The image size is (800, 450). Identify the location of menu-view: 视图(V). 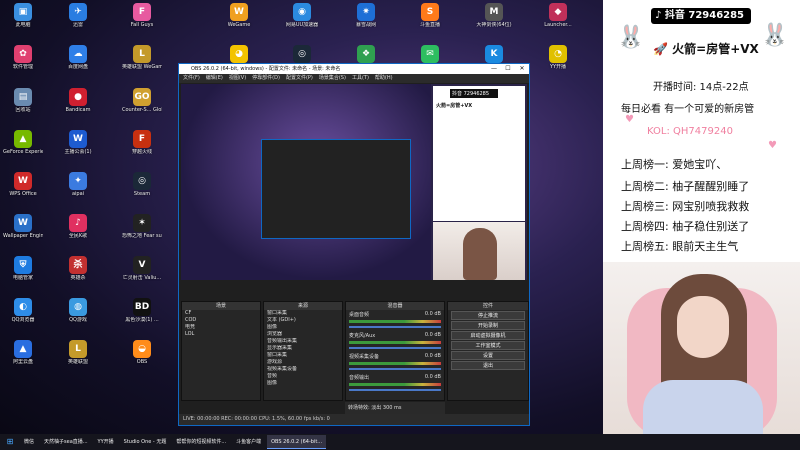
(237, 78).